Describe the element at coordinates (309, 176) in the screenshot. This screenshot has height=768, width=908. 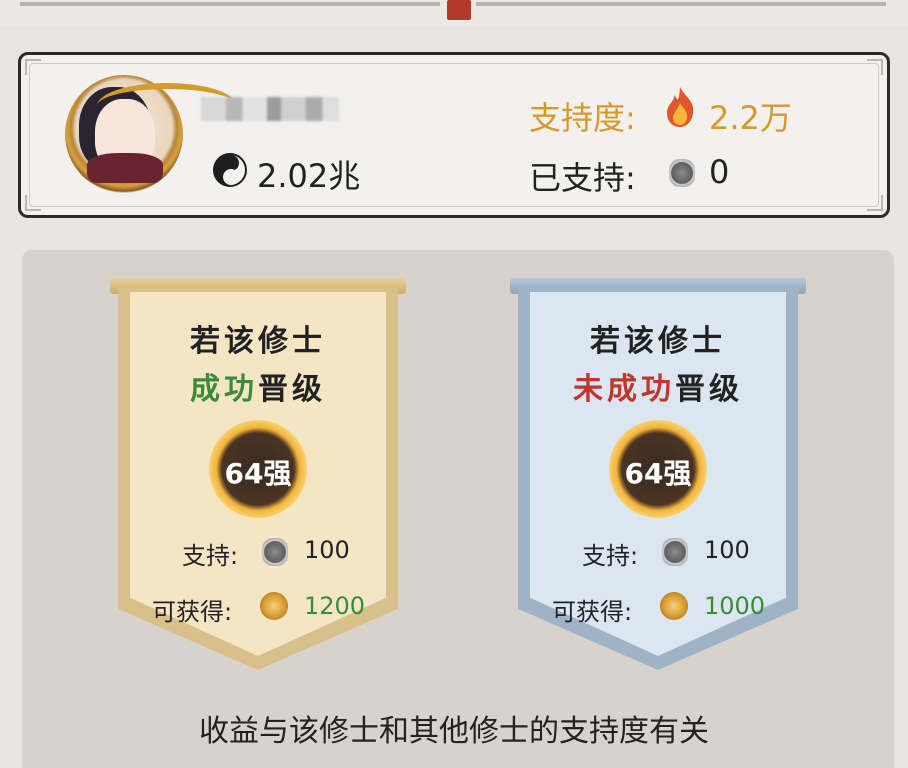
I see `power-value: 2.02兆` at that location.